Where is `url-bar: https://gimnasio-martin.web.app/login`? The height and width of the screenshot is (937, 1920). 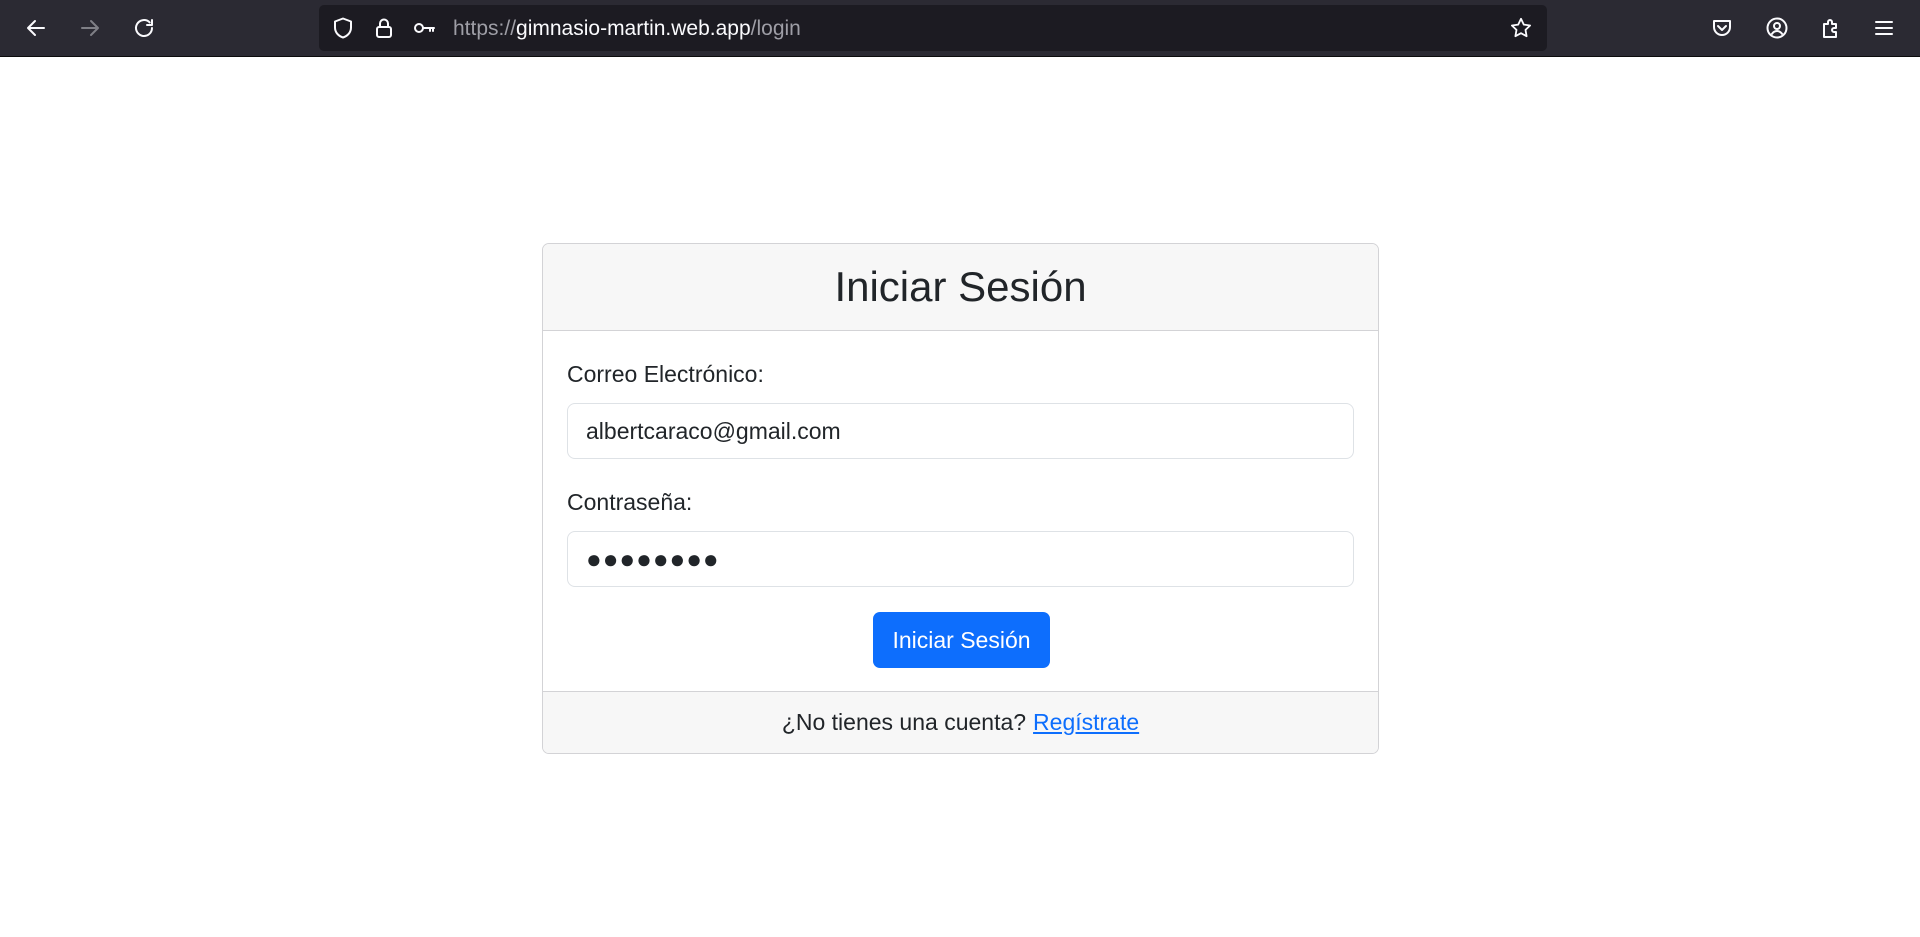
url-bar: https://gimnasio-martin.web.app/login is located at coordinates (933, 28).